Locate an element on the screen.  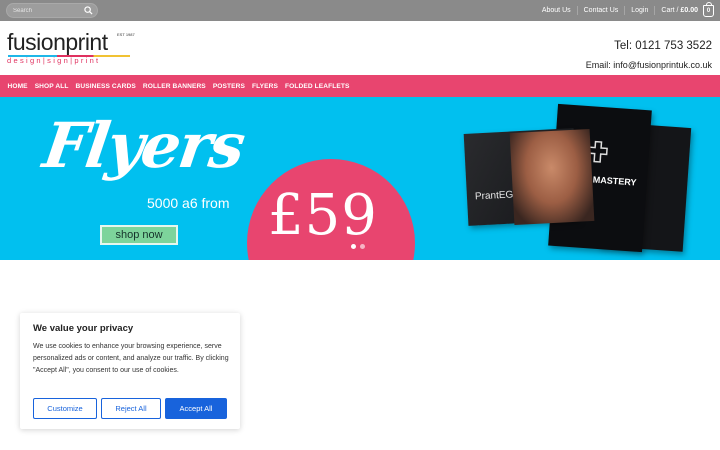
hero-price: £59 is located at coordinates (323, 215).